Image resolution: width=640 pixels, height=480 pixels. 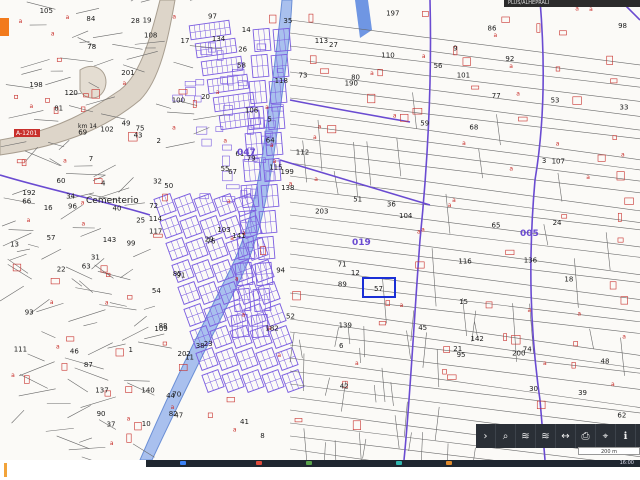 What do you see at coordinates (355, 77) in the screenshot?
I see `parcel-number: 80` at bounding box center [355, 77].